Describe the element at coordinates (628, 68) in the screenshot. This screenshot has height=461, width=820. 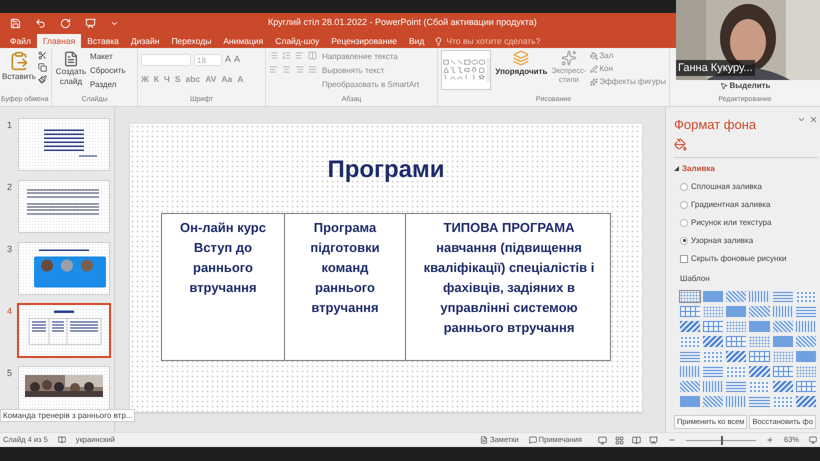
I see `shape-command: Кон` at that location.